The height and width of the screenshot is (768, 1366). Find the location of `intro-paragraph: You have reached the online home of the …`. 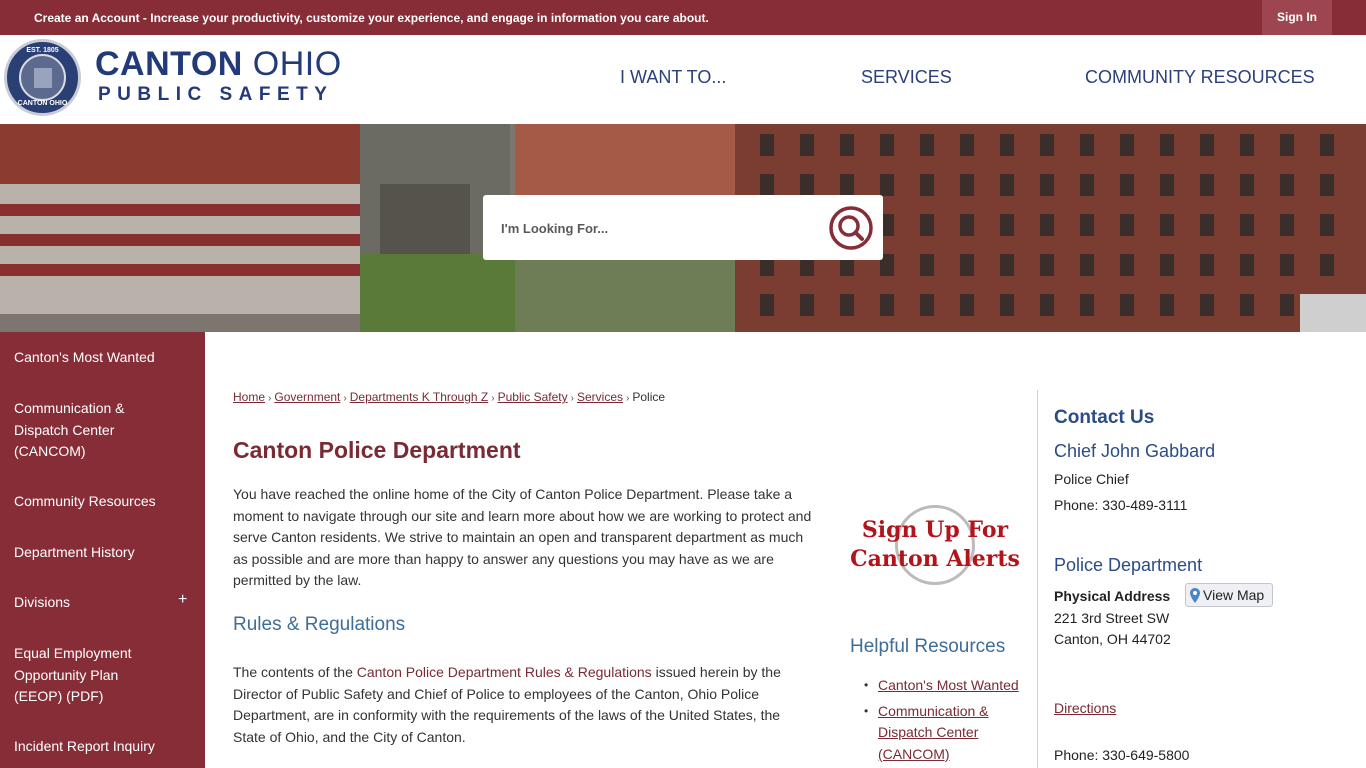

intro-paragraph: You have reached the online home of the … is located at coordinates (522, 537).